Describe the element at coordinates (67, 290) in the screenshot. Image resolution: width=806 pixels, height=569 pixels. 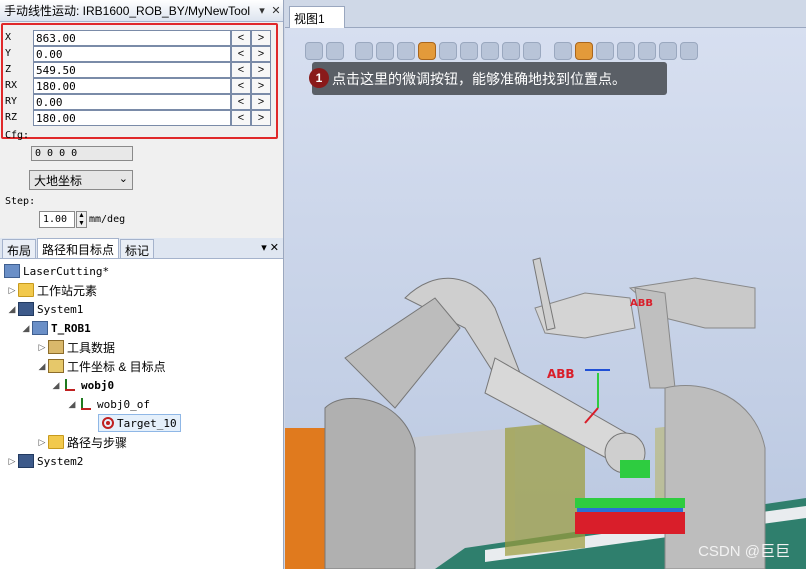
I see `tree-label: 工作站元素` at that location.